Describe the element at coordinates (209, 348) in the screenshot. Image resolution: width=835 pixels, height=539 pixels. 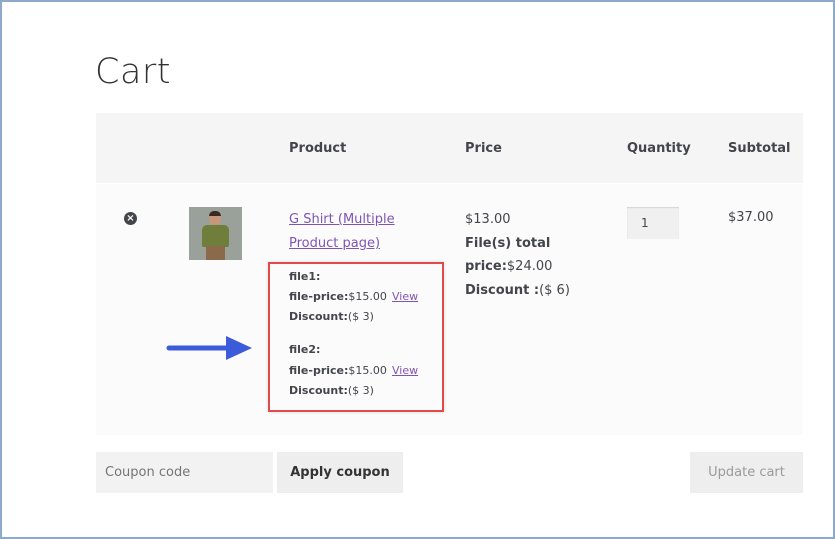
I see `arrow-right-icon` at that location.